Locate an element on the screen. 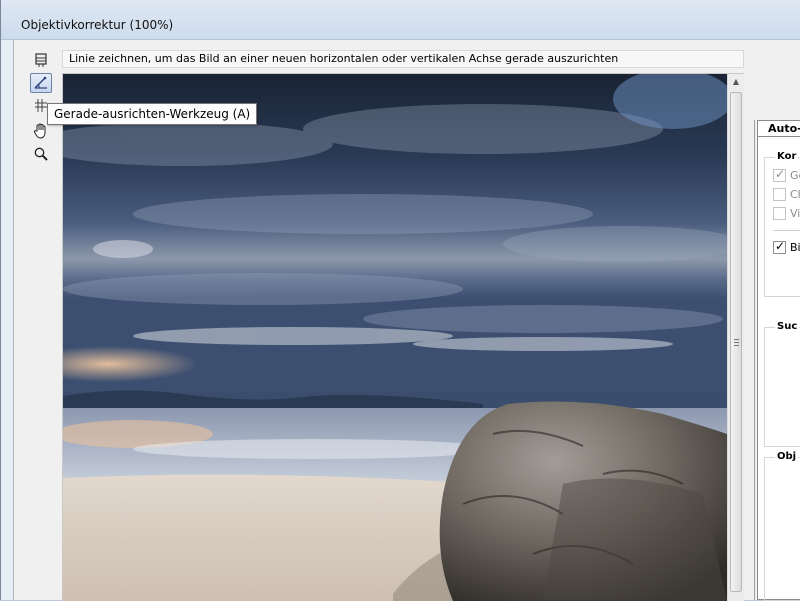  geometric-distortion-checkbox: ✓ Ge is located at coordinates (786, 174).